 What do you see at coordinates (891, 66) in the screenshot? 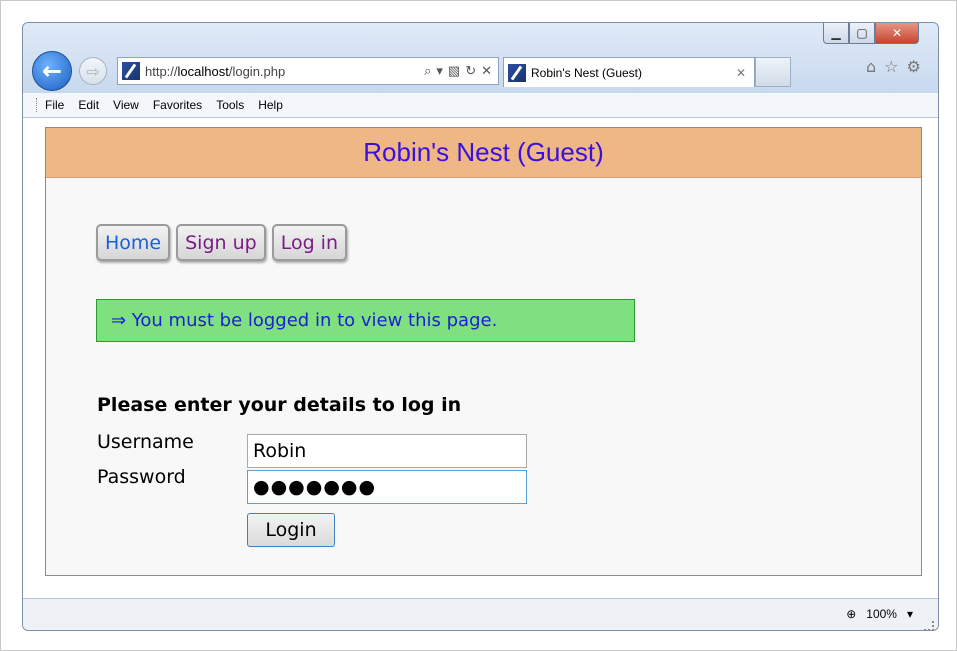
I see `favorites-star-icon: ☆` at bounding box center [891, 66].